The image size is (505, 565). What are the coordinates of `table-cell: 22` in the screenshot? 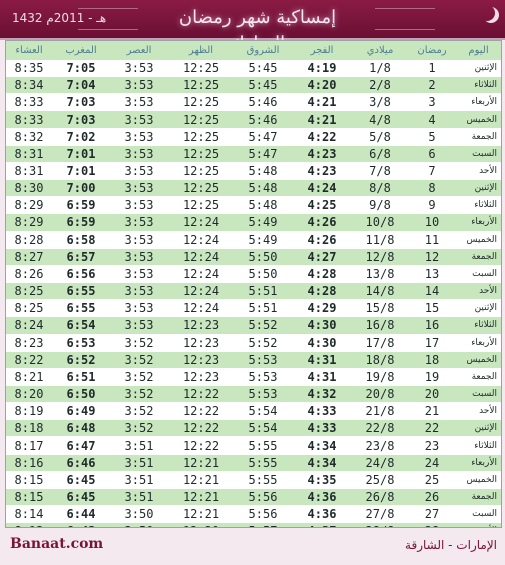 It's located at (432, 428).